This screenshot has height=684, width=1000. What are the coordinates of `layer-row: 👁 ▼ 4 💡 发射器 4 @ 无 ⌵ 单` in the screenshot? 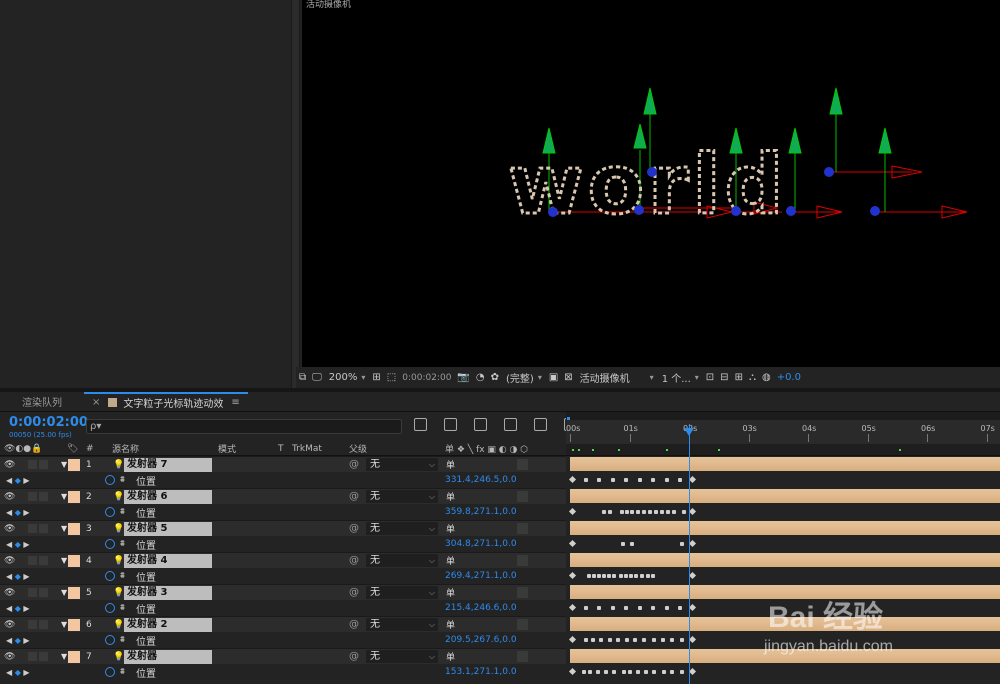 It's located at (283, 560).